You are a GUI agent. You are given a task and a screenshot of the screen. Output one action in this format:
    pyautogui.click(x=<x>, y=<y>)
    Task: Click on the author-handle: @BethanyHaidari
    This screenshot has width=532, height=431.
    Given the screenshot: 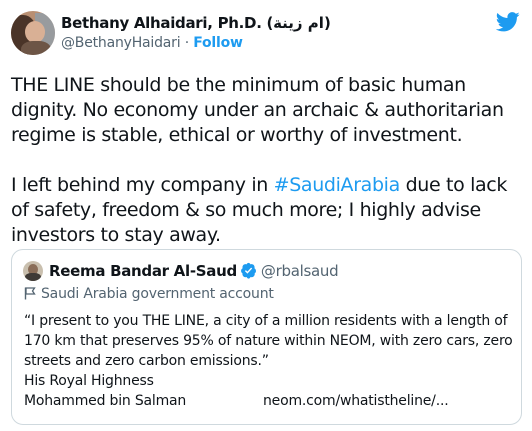 What is the action you would take?
    pyautogui.click(x=121, y=43)
    